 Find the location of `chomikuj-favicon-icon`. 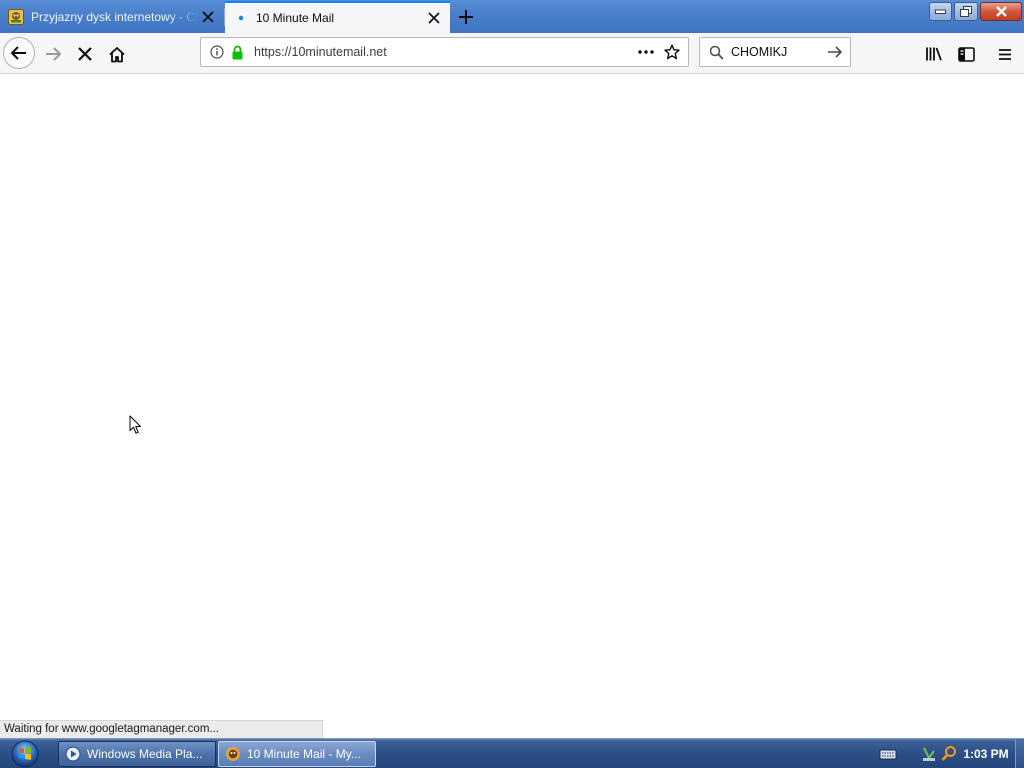

chomikuj-favicon-icon is located at coordinates (16, 17).